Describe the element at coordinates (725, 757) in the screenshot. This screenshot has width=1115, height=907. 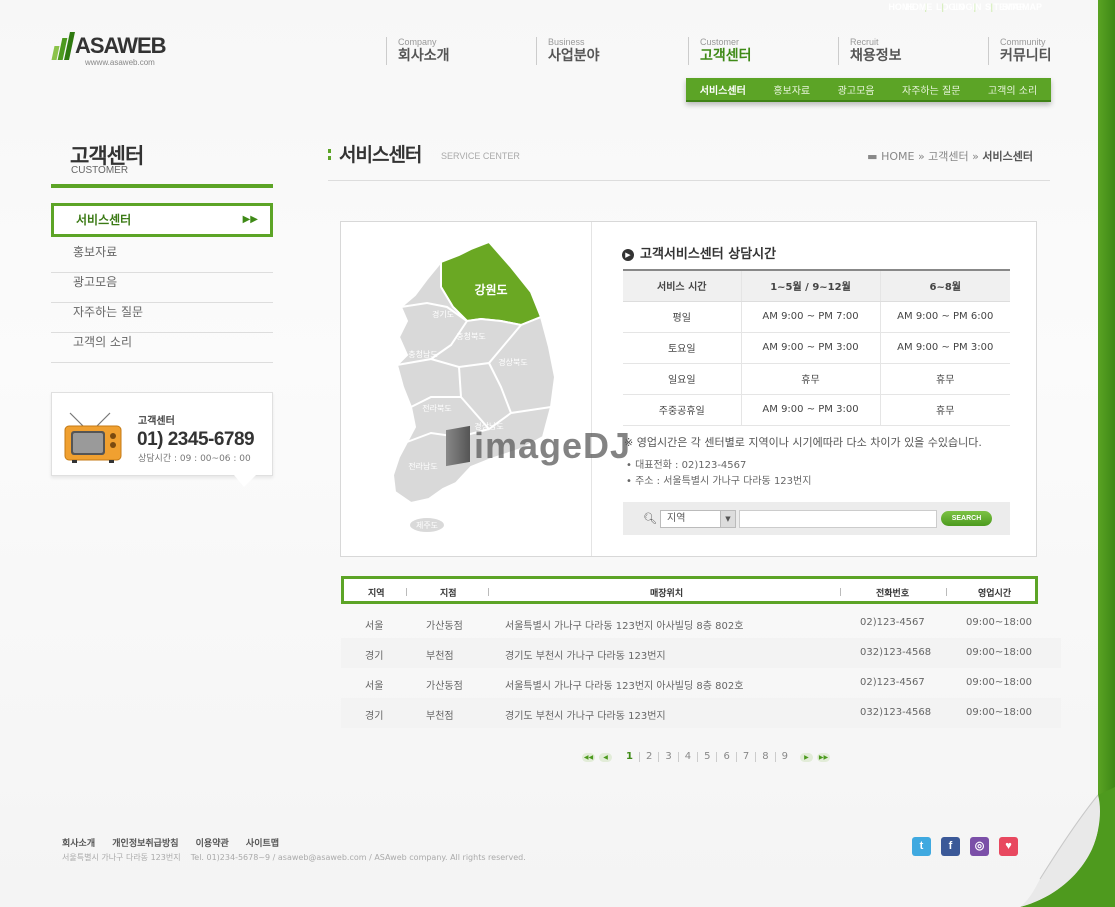
I see `page-link: 6` at that location.